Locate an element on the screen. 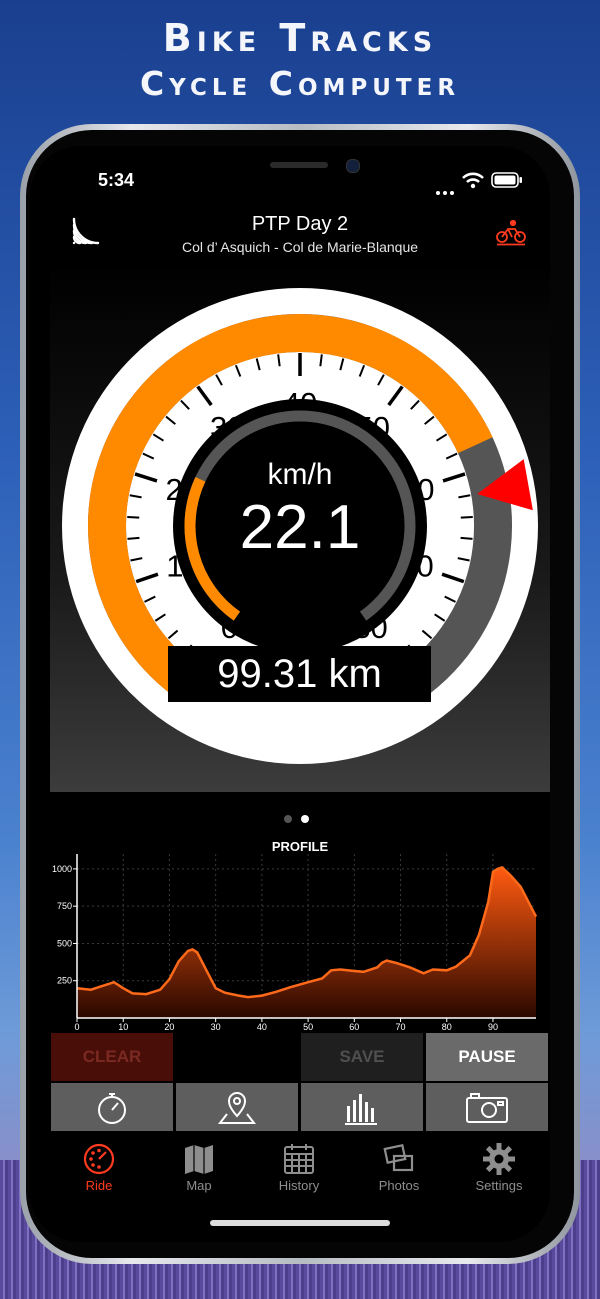  tab-photos-label: Photos is located at coordinates (399, 1185).